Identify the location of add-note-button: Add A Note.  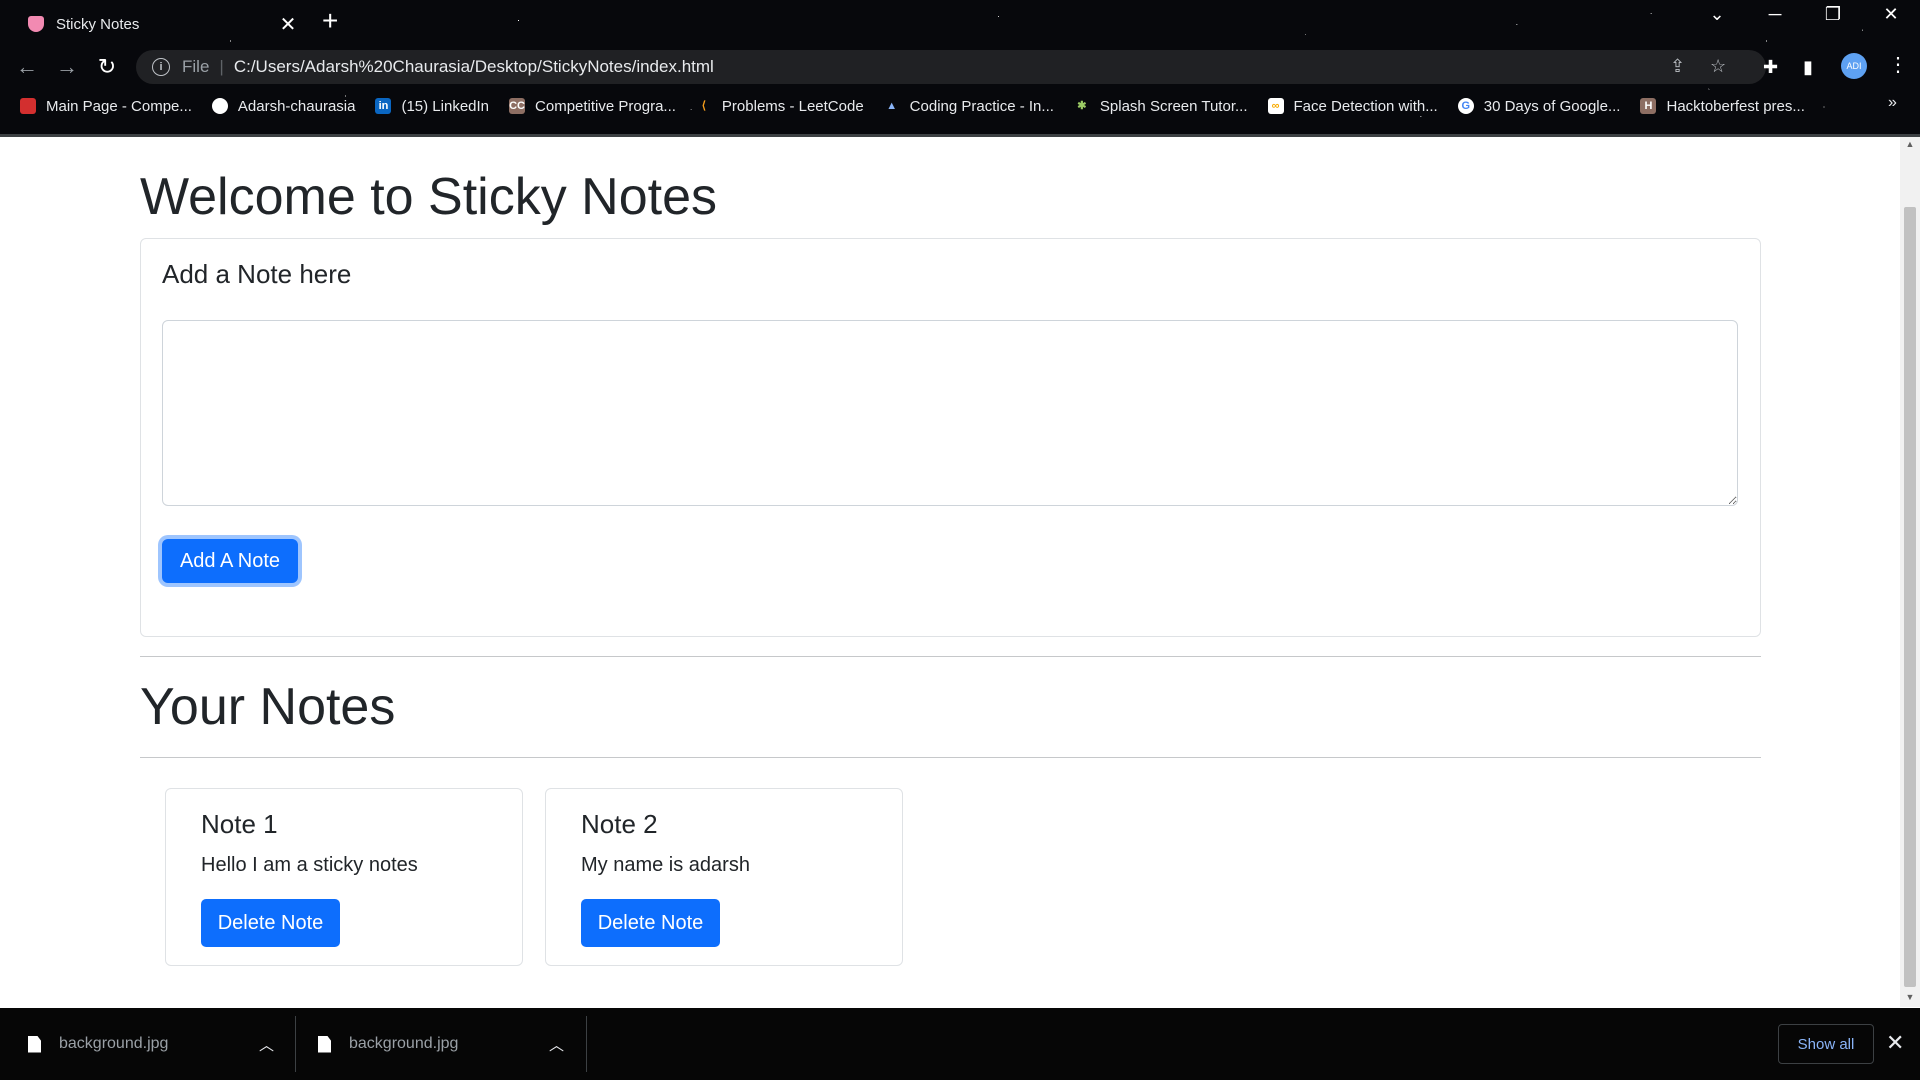
(230, 561).